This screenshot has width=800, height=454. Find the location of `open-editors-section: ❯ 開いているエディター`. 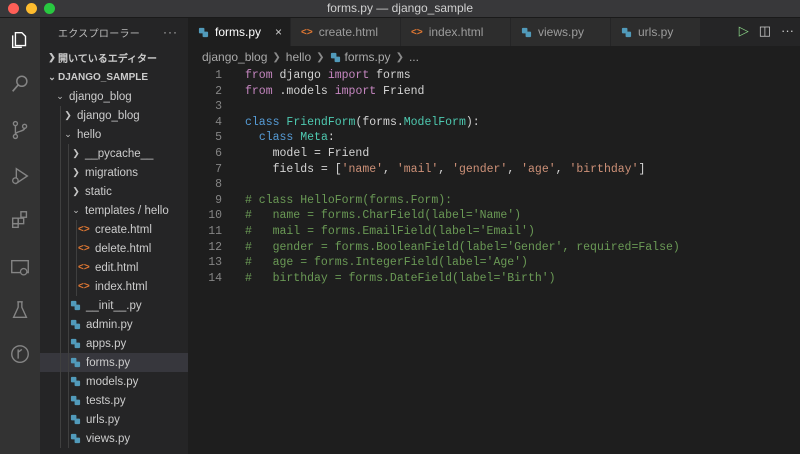

open-editors-section: ❯ 開いているエディター is located at coordinates (114, 57).